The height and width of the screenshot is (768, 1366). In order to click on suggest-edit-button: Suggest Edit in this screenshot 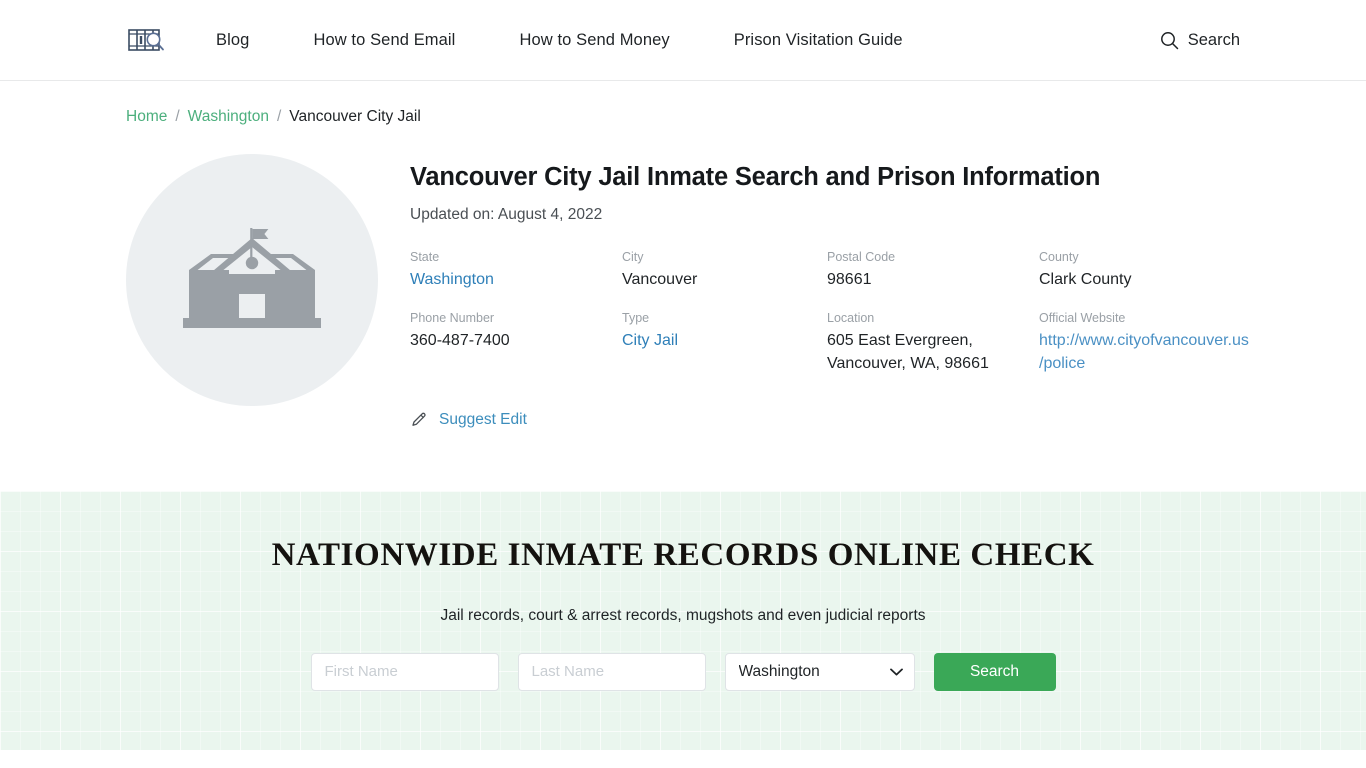, I will do `click(468, 420)`.